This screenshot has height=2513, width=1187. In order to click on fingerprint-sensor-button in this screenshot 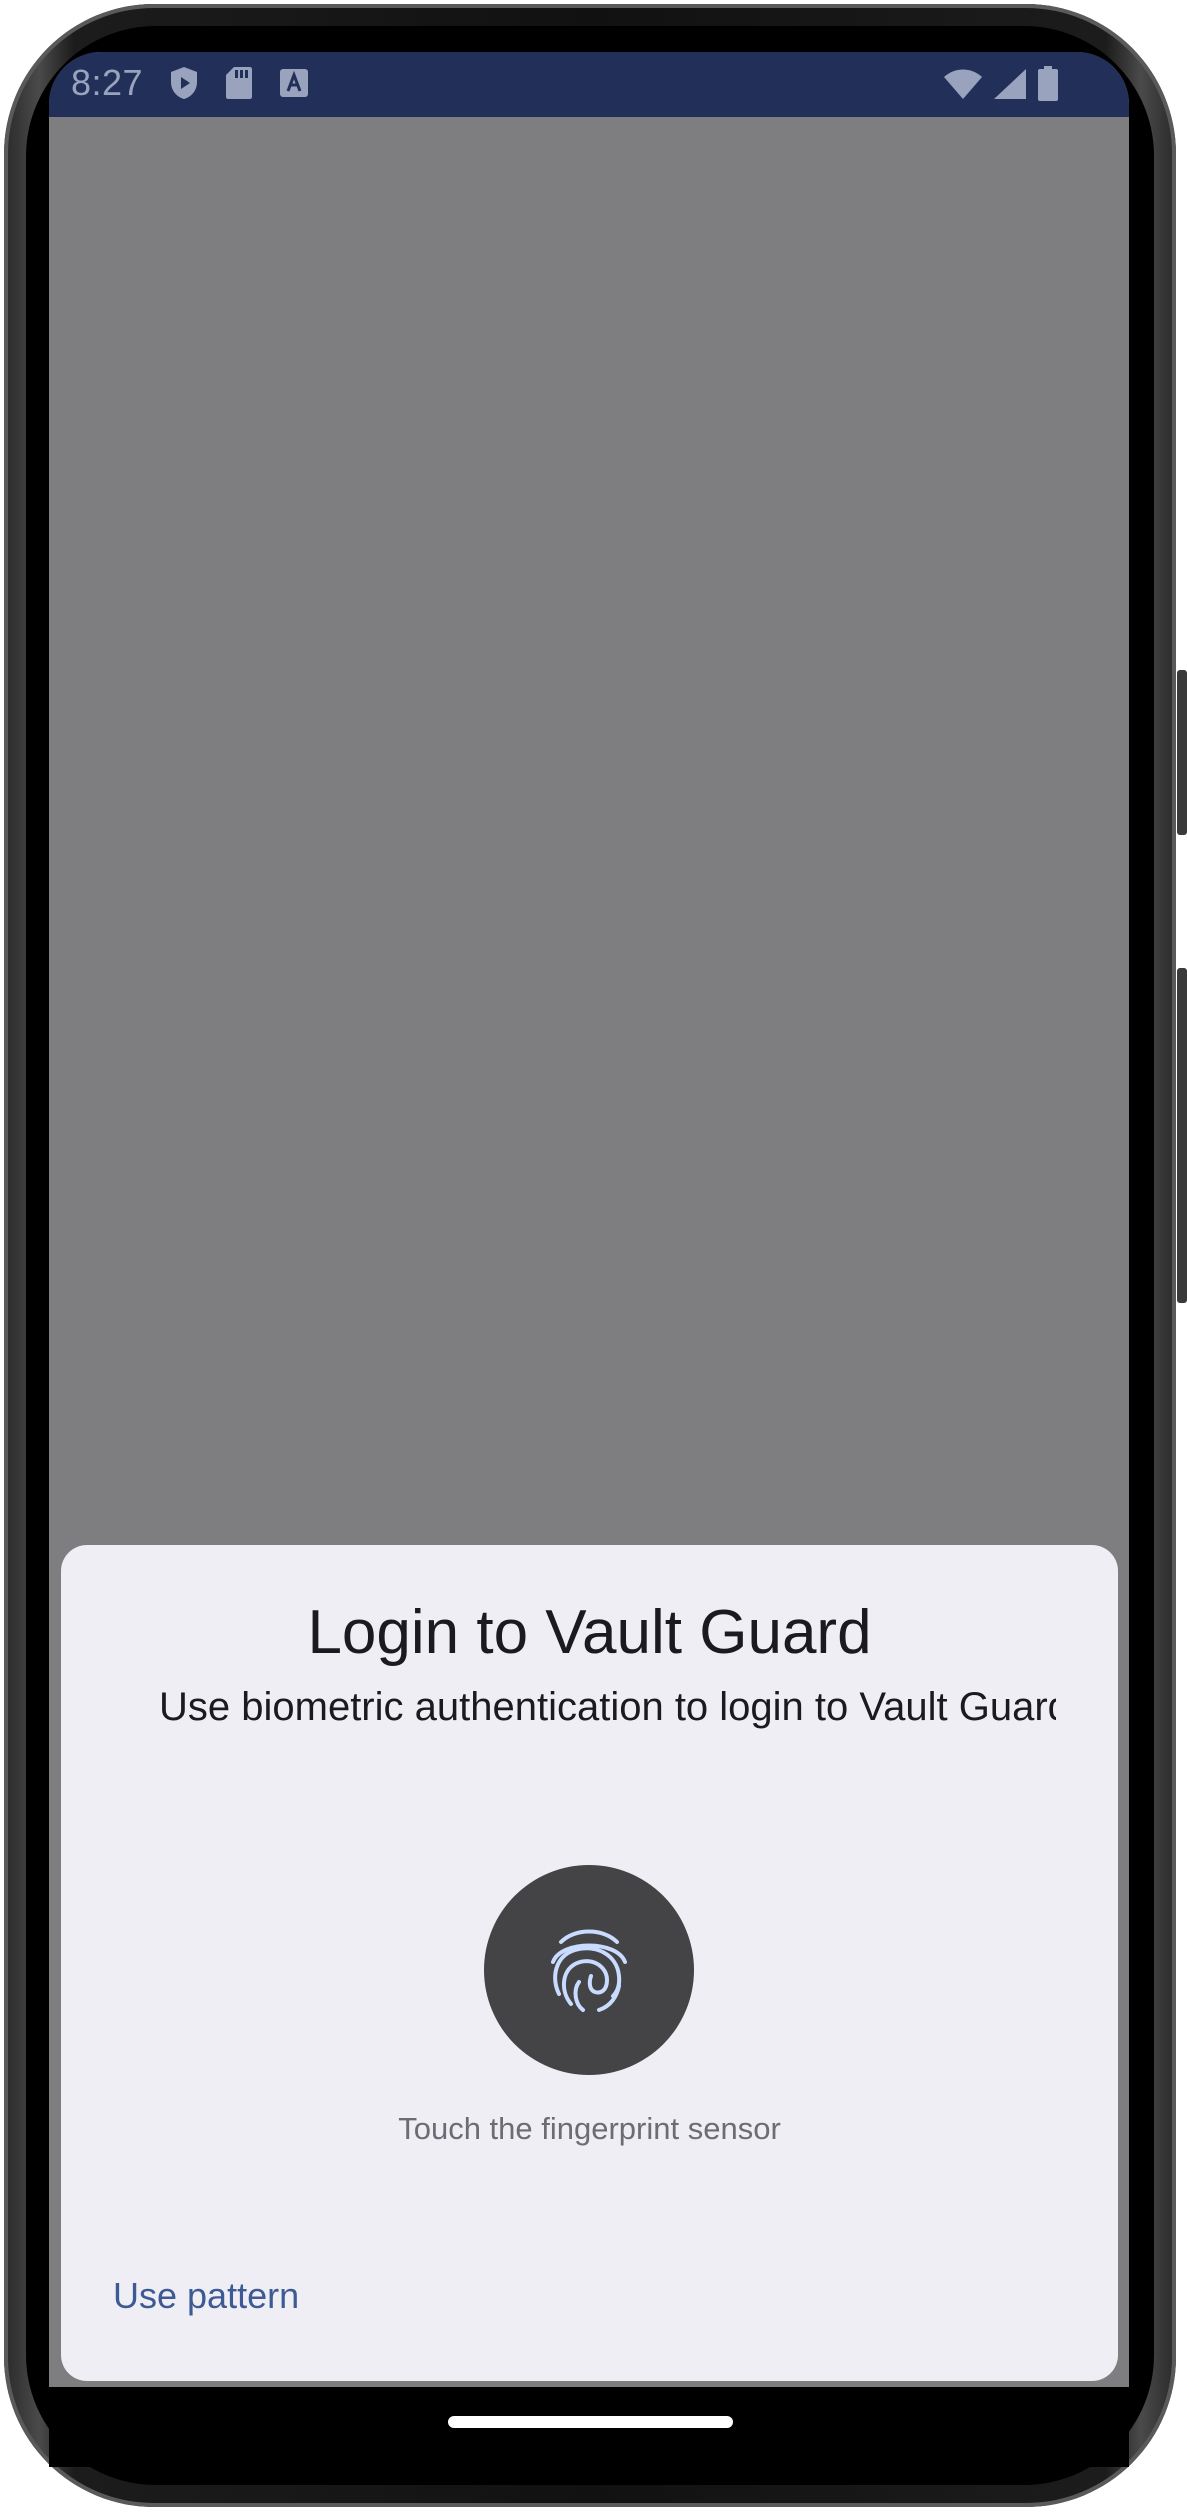, I will do `click(589, 1970)`.